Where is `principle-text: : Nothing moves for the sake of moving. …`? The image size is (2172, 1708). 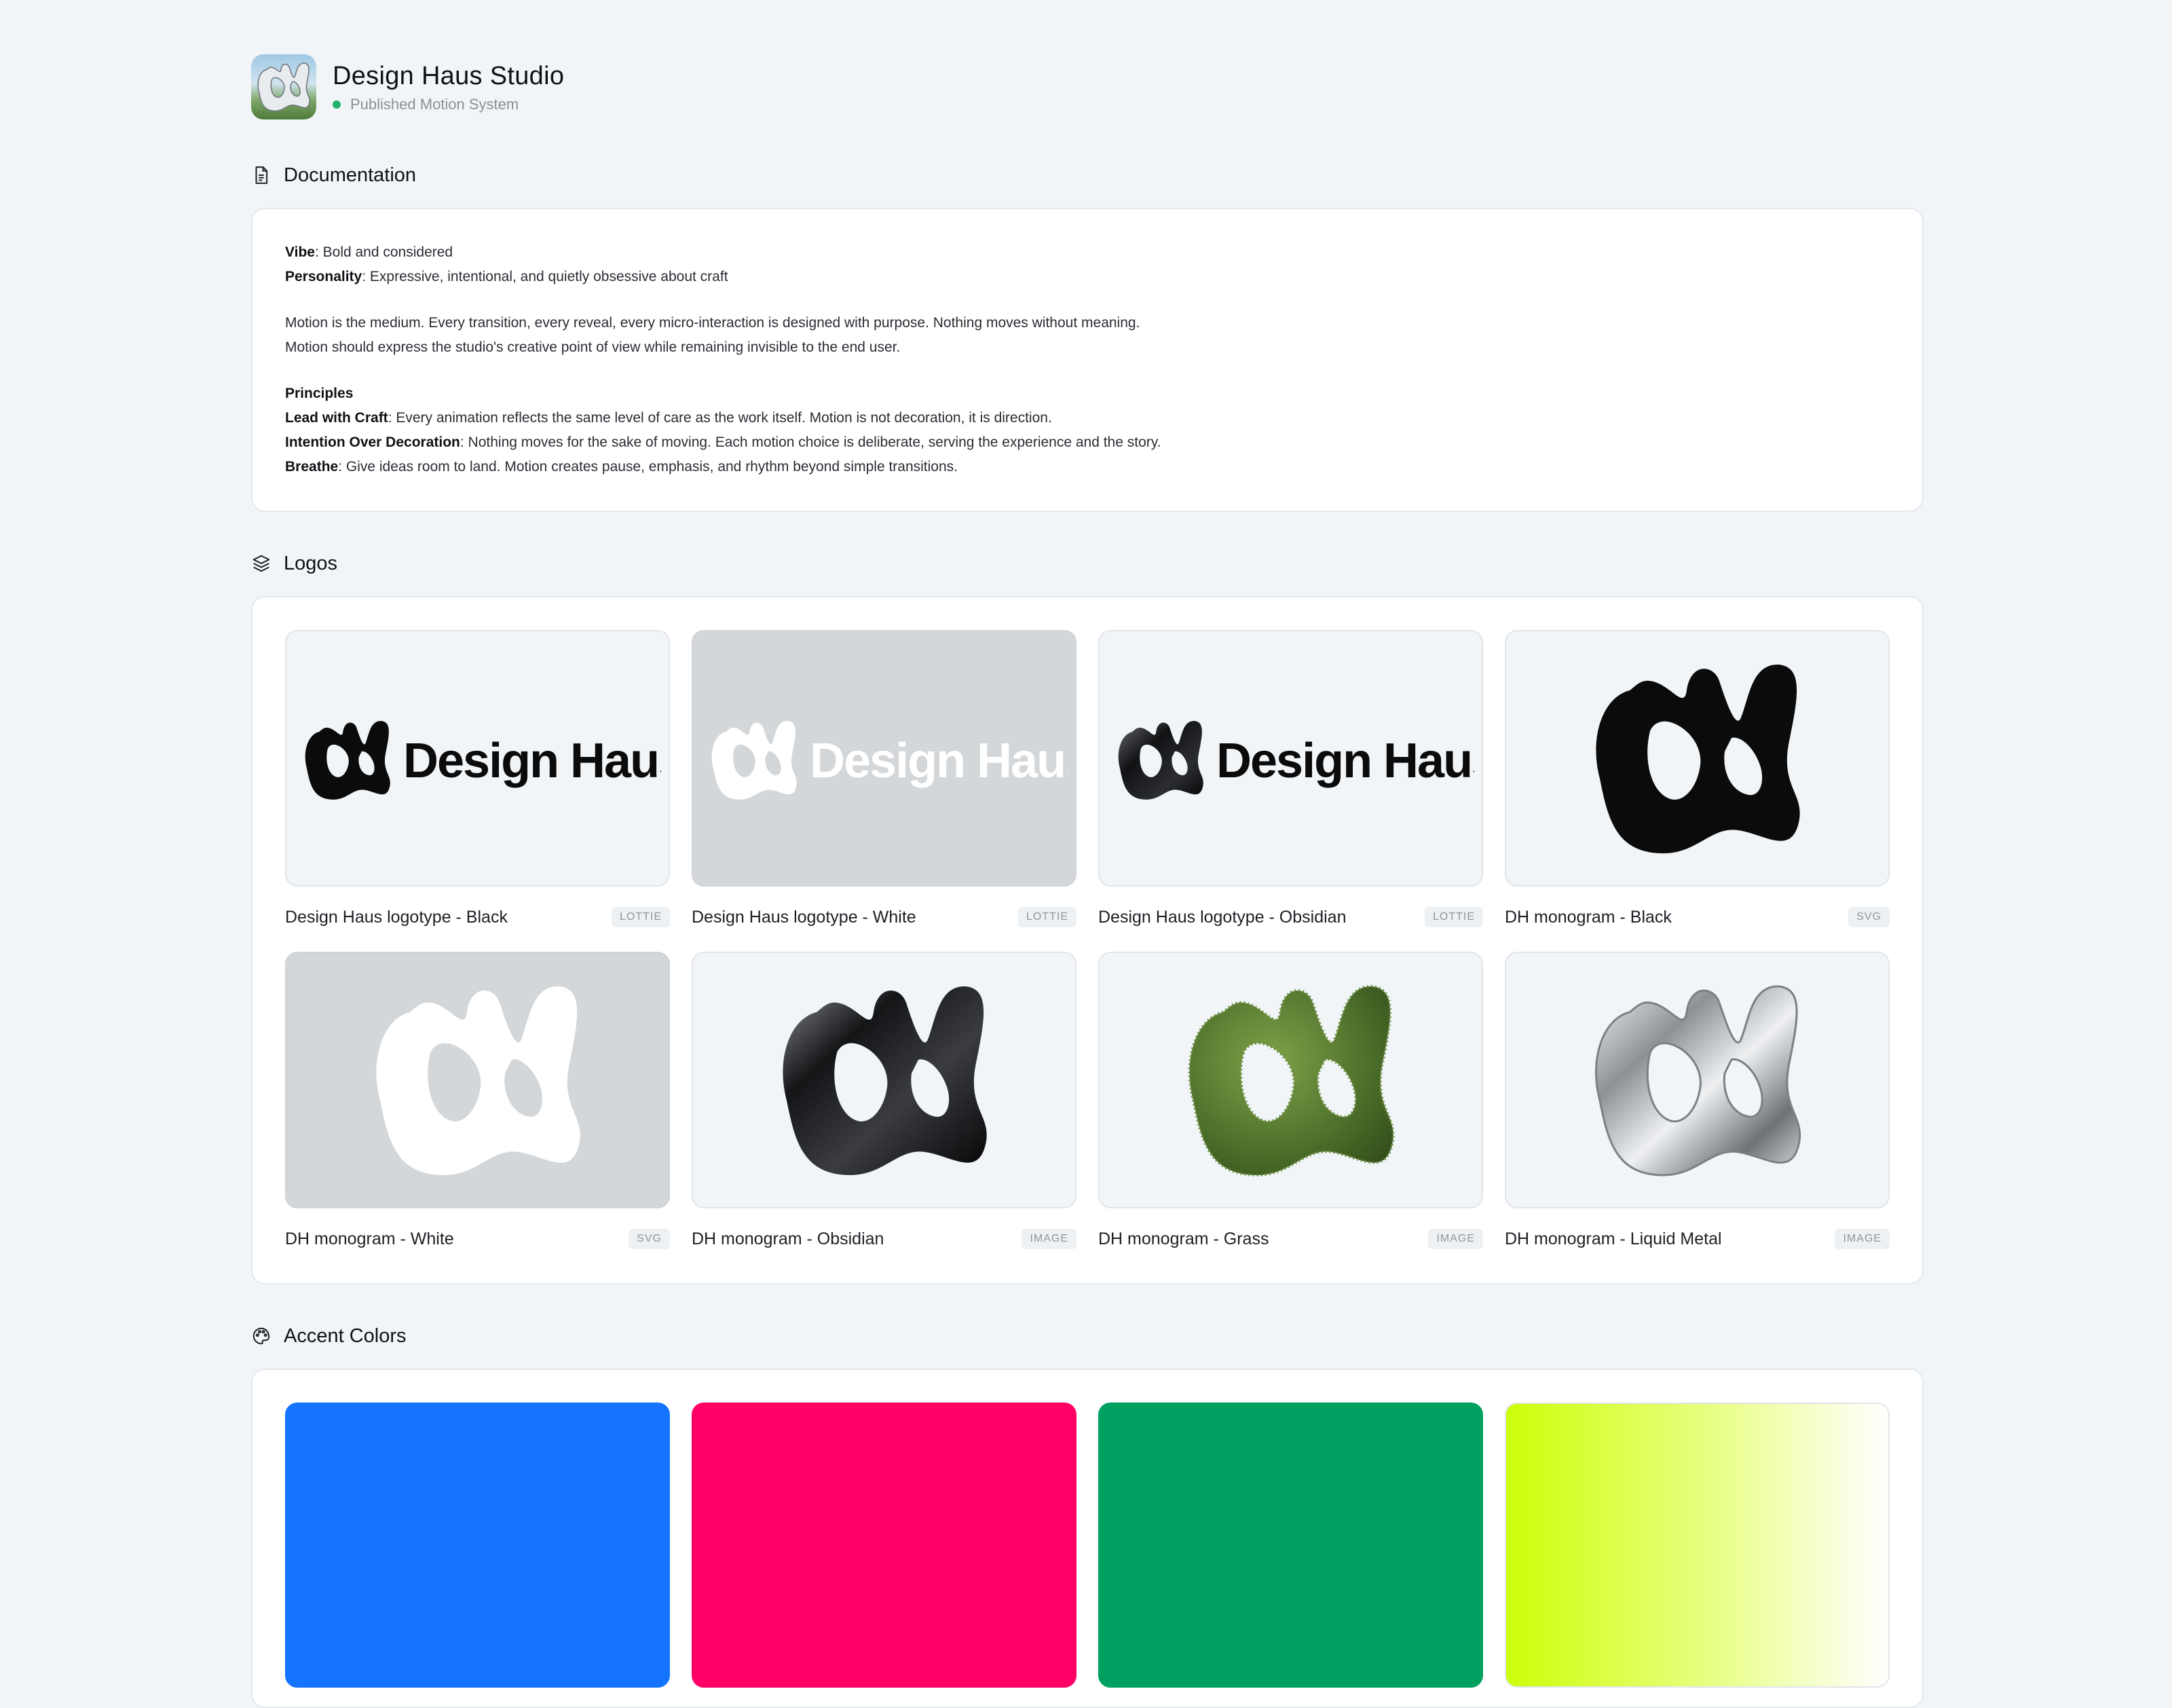 principle-text: : Nothing moves for the sake of moving. … is located at coordinates (810, 442).